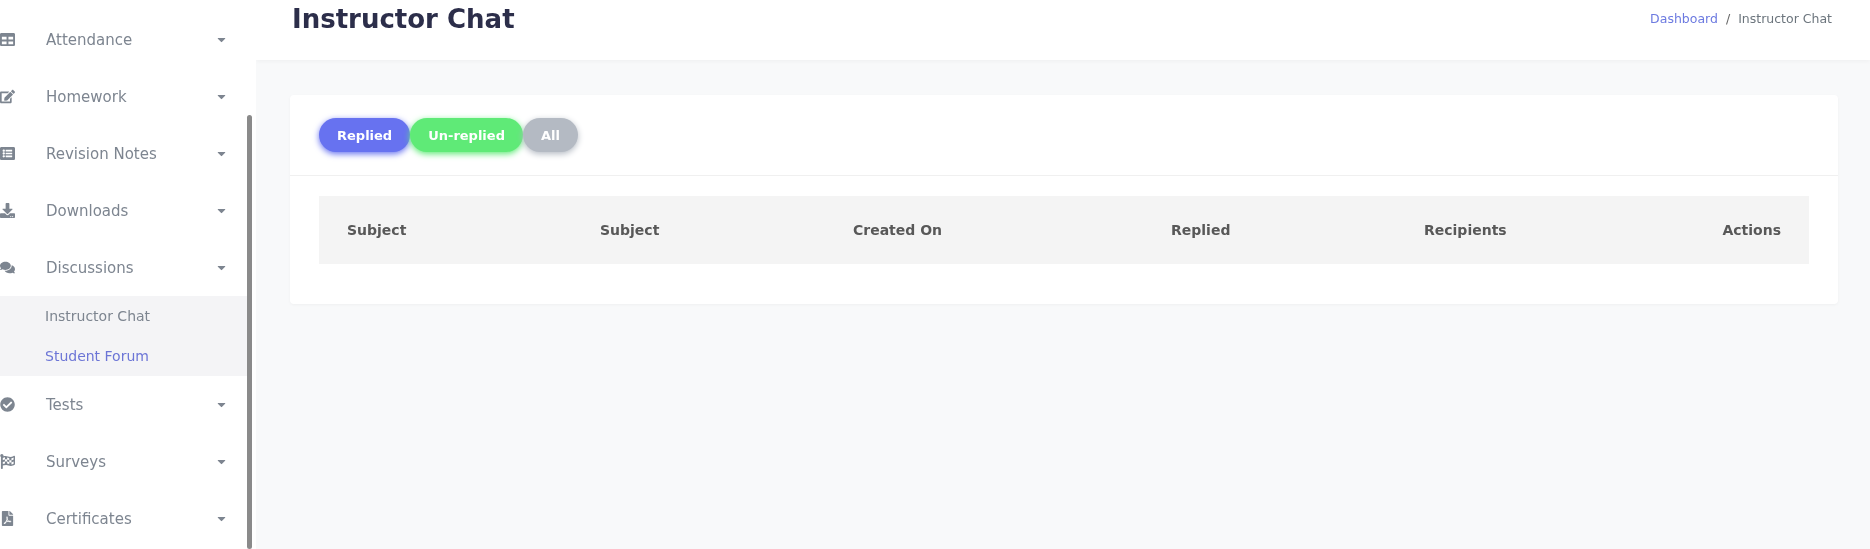  Describe the element at coordinates (125, 356) in the screenshot. I see `submenu-item: Student Forum` at that location.